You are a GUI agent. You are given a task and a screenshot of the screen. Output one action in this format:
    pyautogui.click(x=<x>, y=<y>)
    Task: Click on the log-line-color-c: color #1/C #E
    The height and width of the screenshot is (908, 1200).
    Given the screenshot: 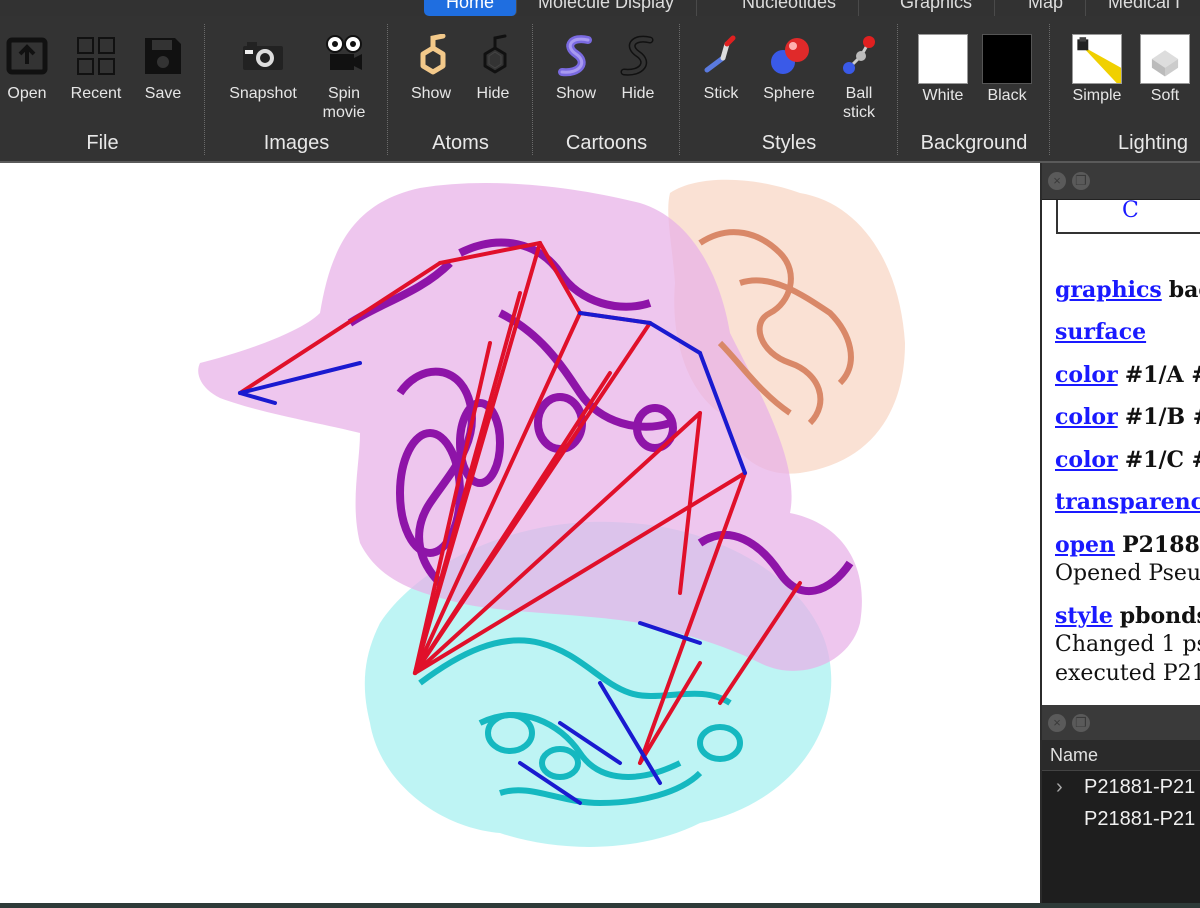 What is the action you would take?
    pyautogui.click(x=1121, y=460)
    